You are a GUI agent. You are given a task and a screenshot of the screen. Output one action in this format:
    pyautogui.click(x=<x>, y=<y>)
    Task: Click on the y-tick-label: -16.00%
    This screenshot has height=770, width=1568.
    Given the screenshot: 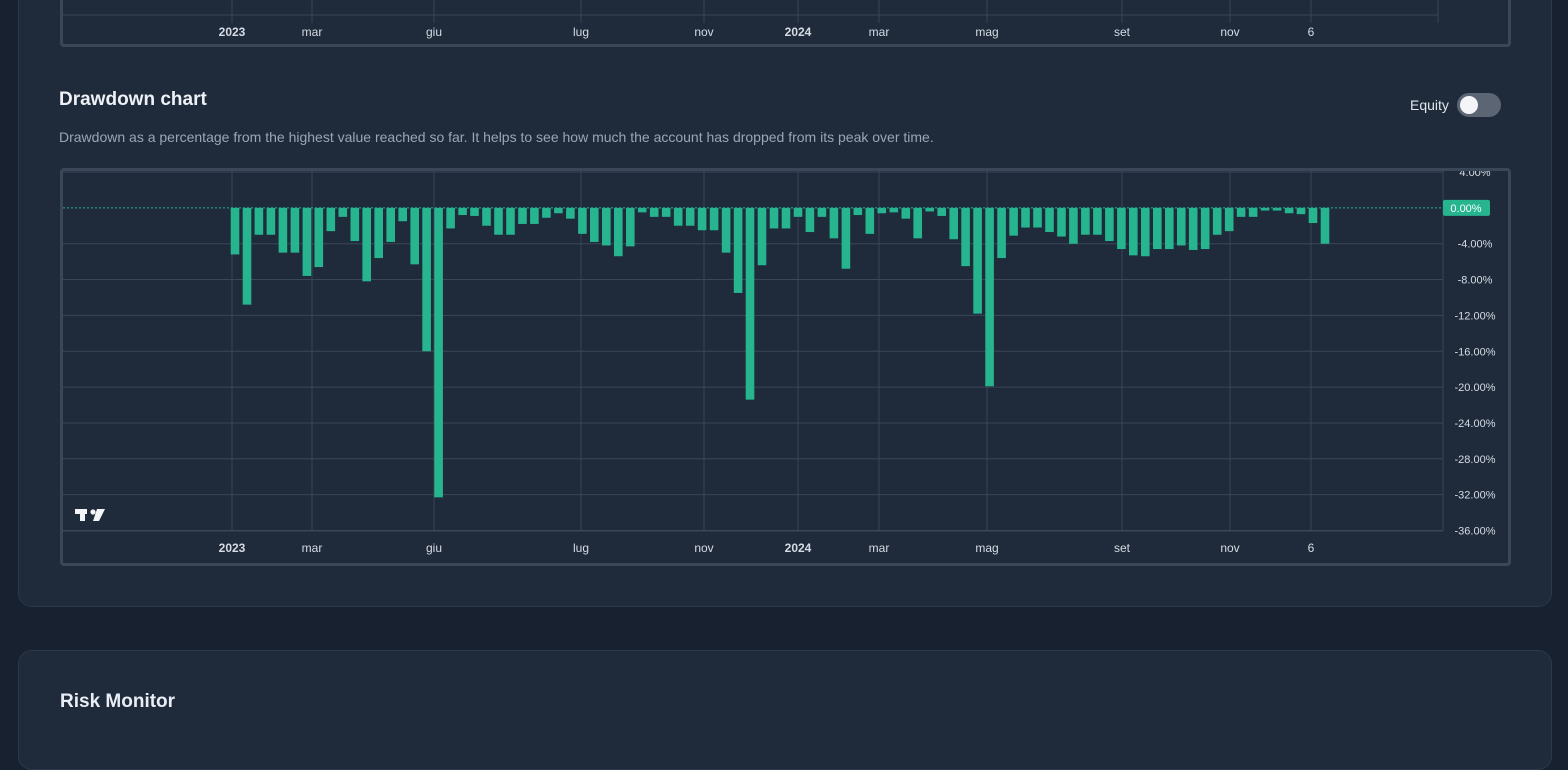 What is the action you would take?
    pyautogui.click(x=1475, y=352)
    